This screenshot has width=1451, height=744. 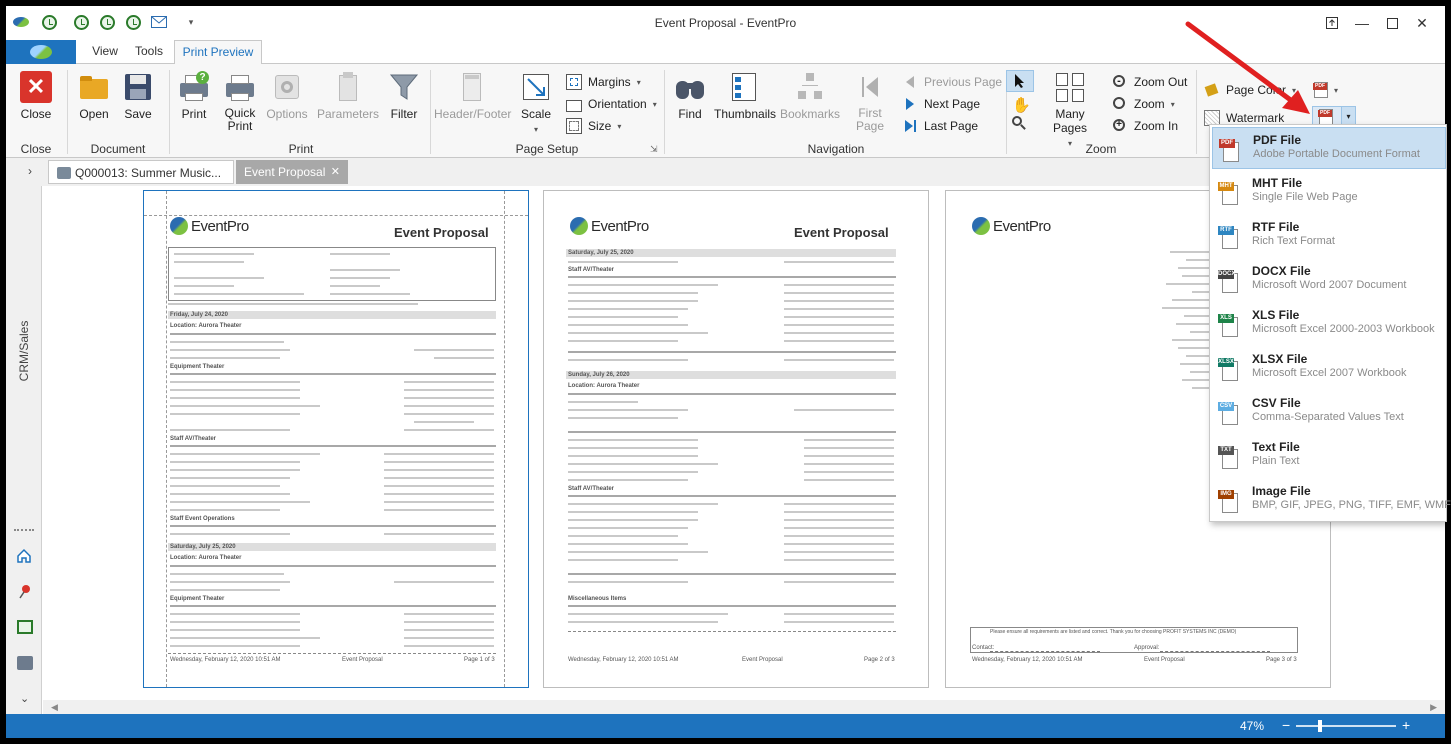 I want to click on module-label: CRM/Sales, so click(x=24, y=351).